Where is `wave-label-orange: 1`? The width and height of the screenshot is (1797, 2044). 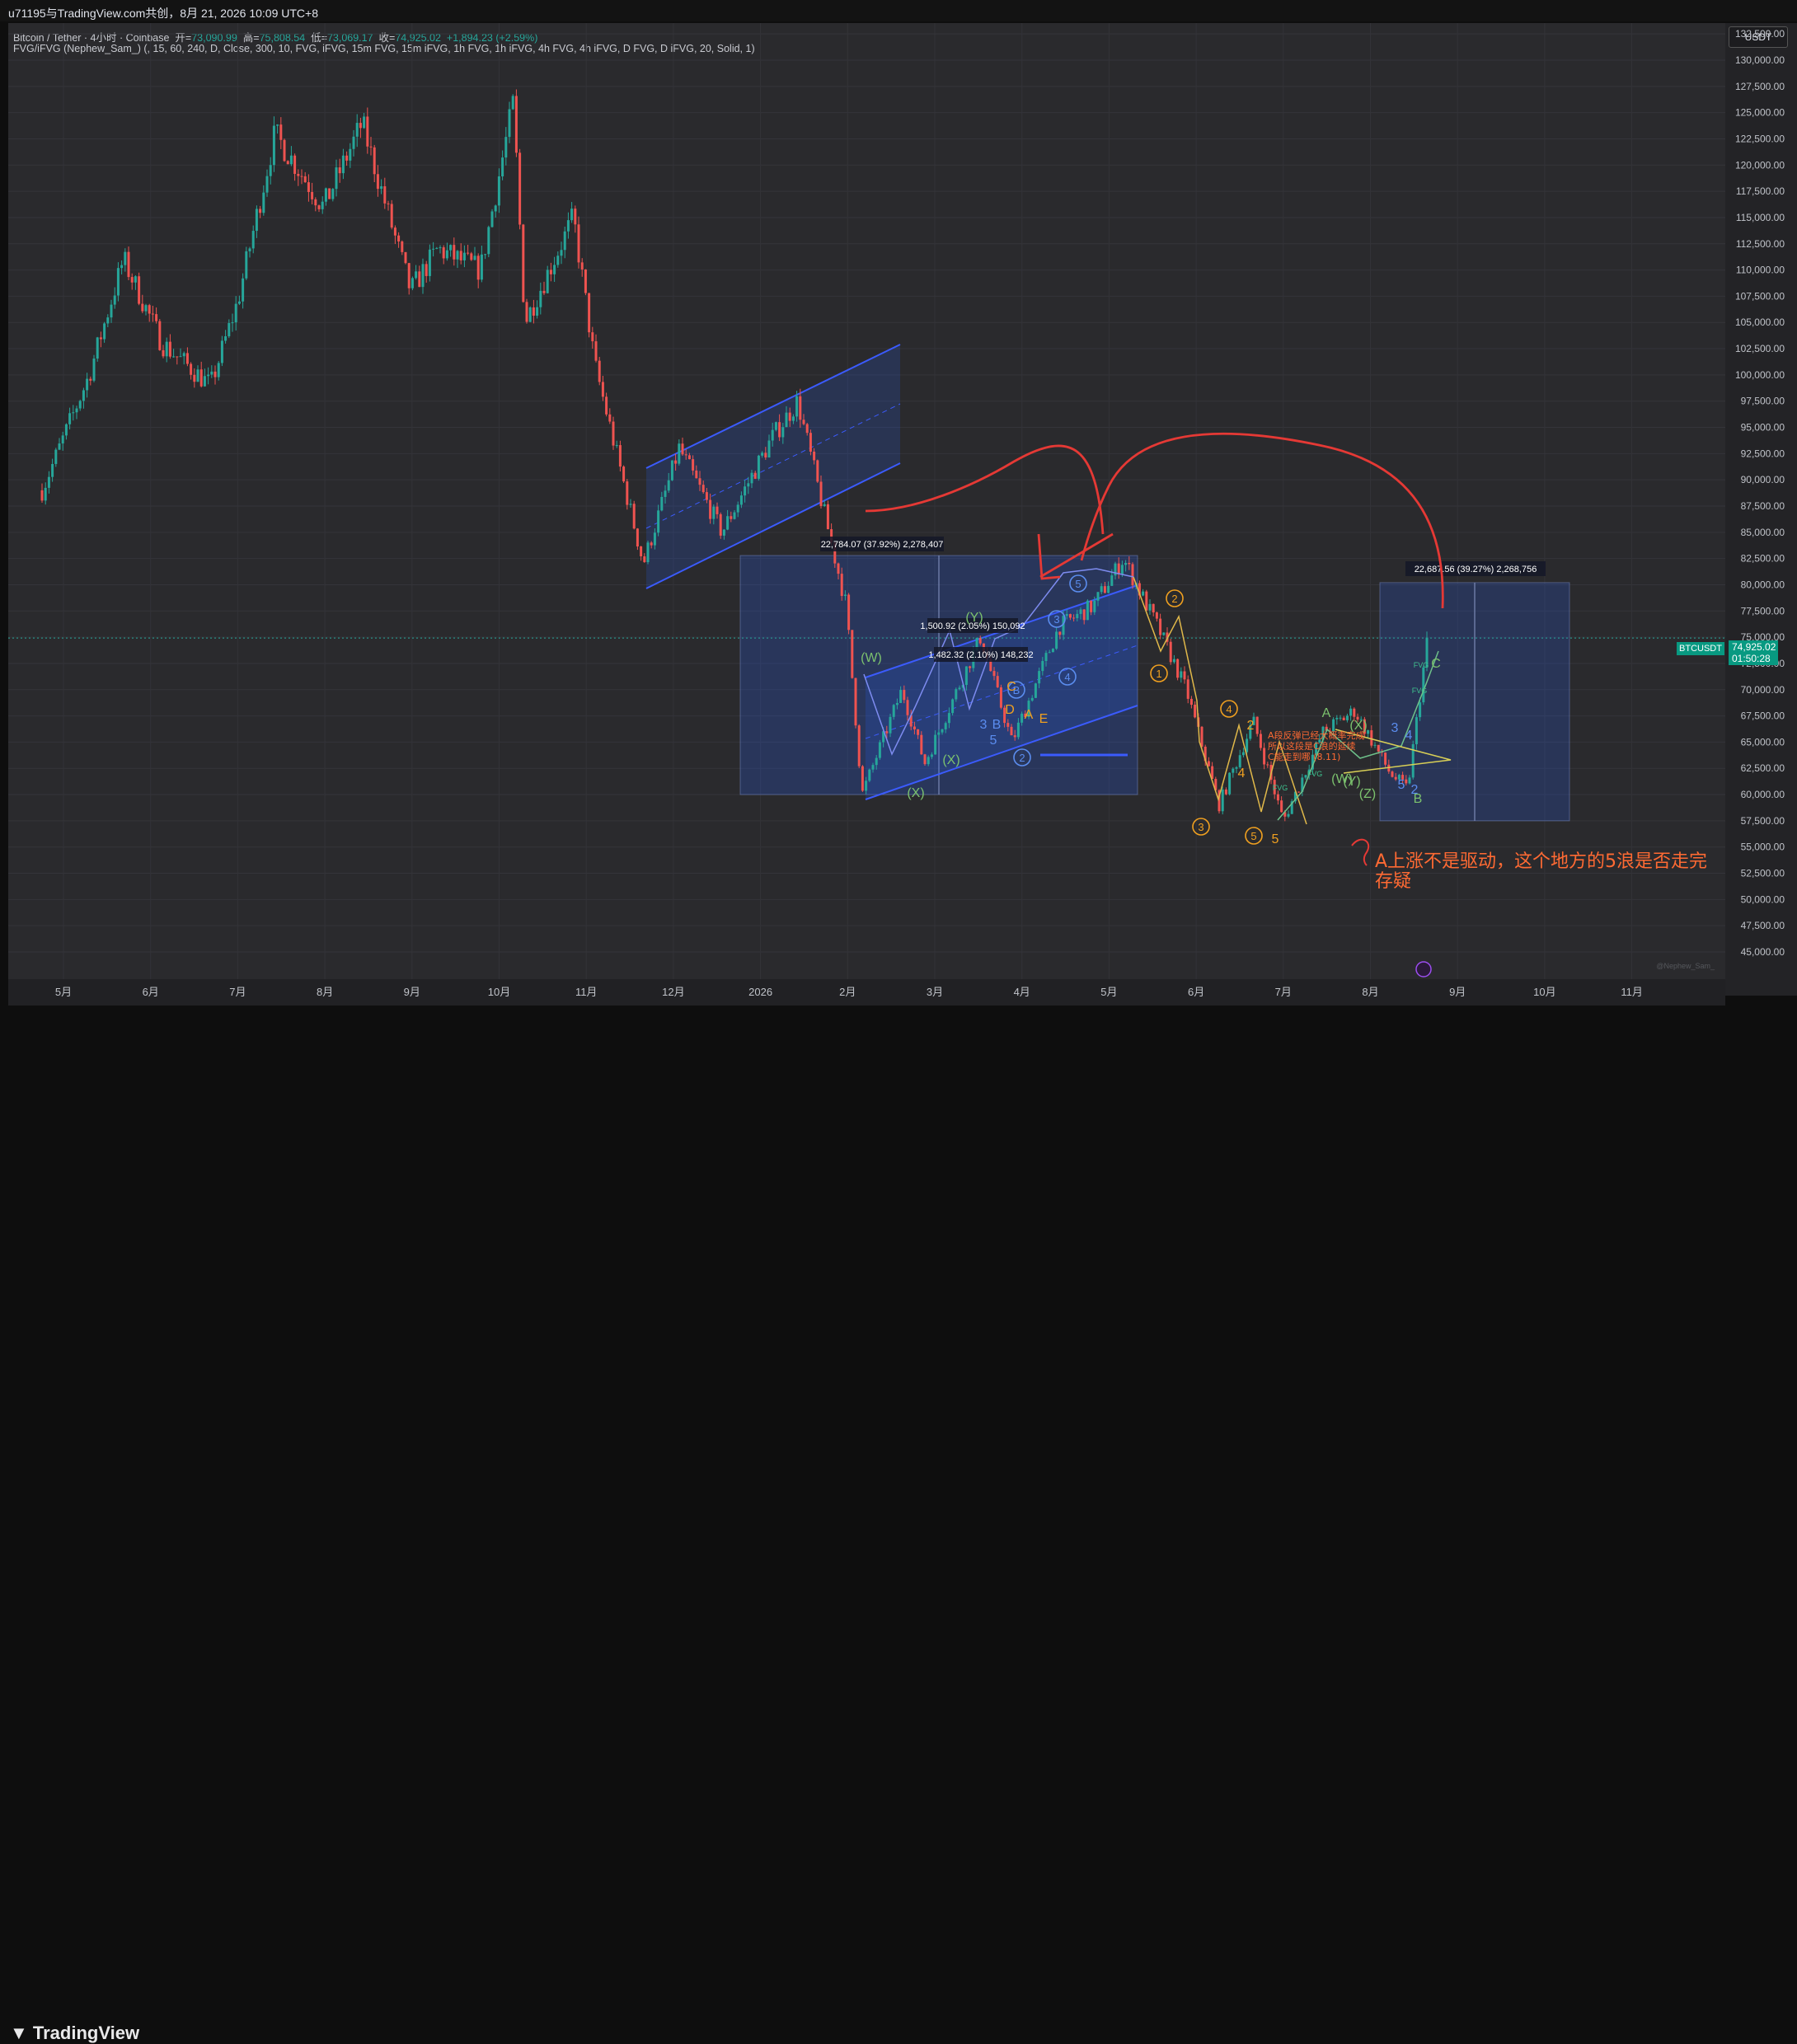
wave-label-orange: 1 is located at coordinates (1158, 674).